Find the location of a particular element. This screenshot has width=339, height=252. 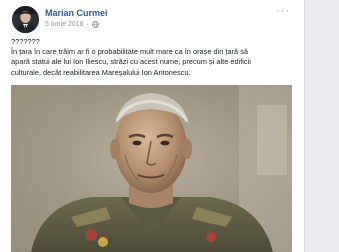

more-options-icon: ··· is located at coordinates (283, 11).